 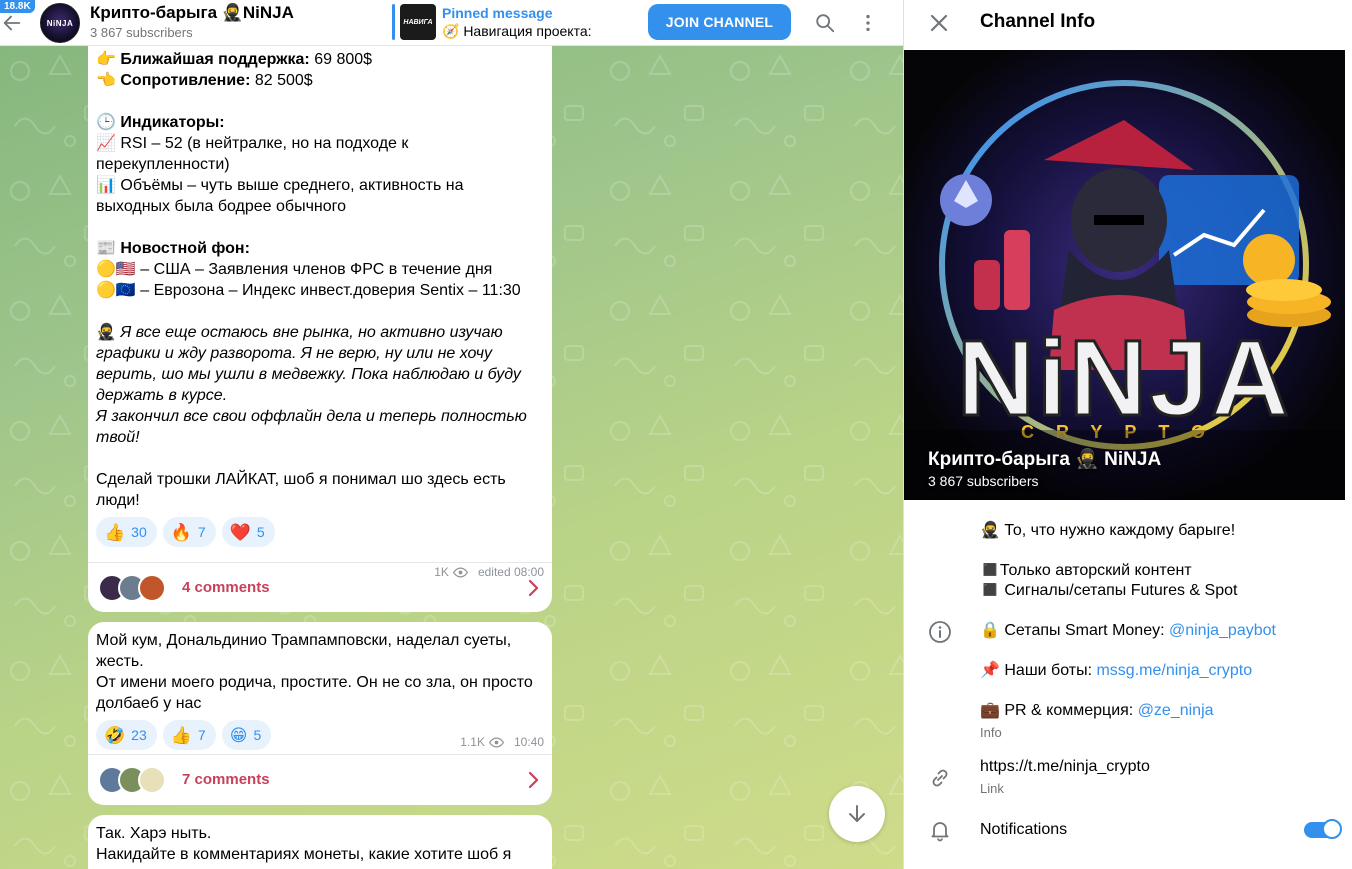 I want to click on unread-badge: 18.8K, so click(x=17, y=6).